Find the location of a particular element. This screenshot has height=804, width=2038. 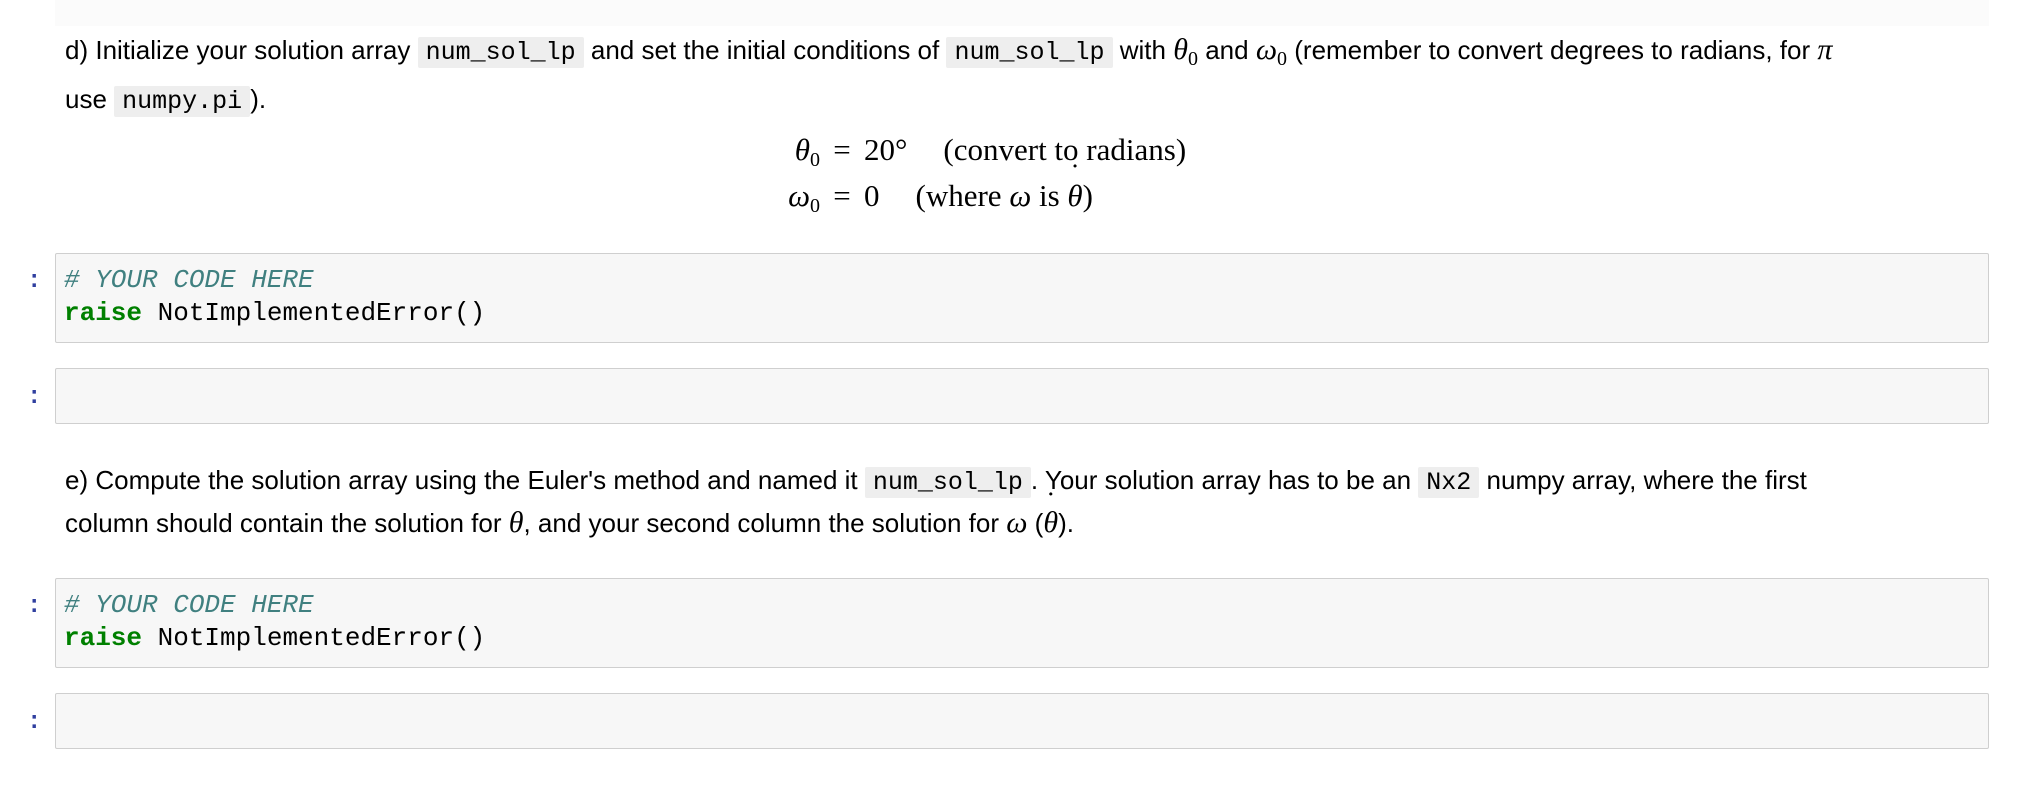

instruction-d-text: d) Initialize your solution array is located at coordinates (238, 50).